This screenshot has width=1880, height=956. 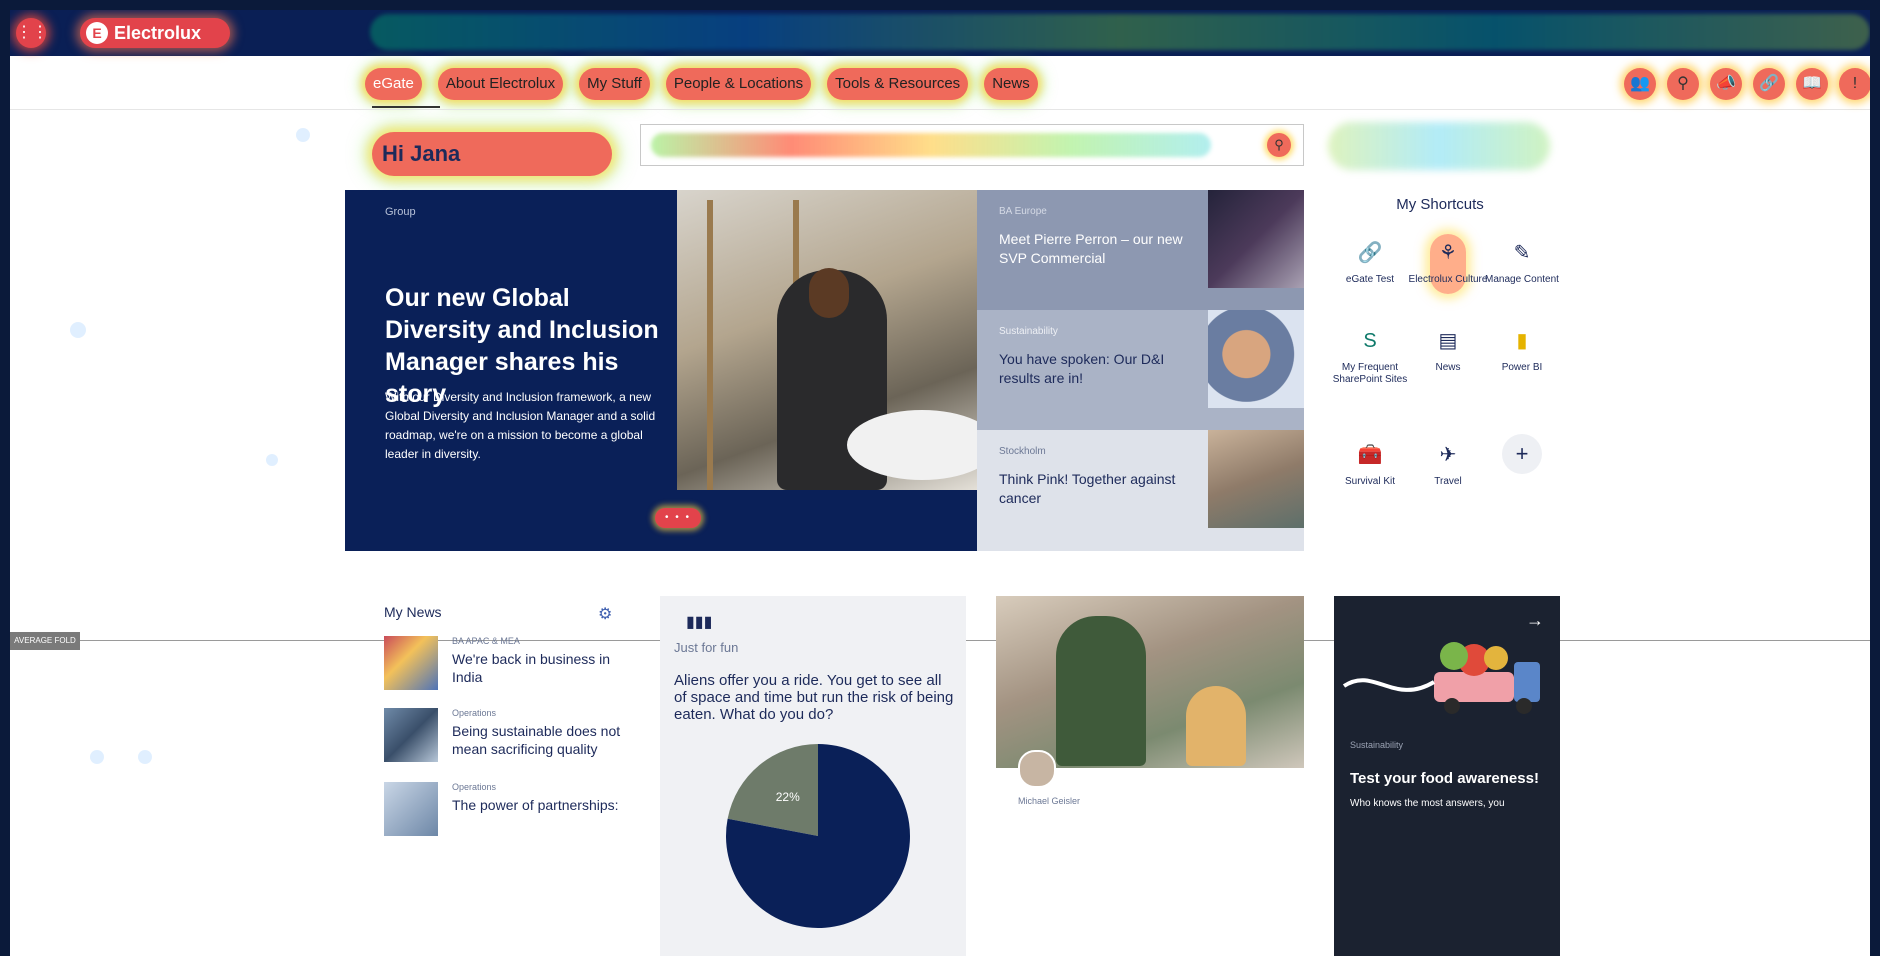 What do you see at coordinates (542, 668) in the screenshot?
I see `news-title: We're back in business in India` at bounding box center [542, 668].